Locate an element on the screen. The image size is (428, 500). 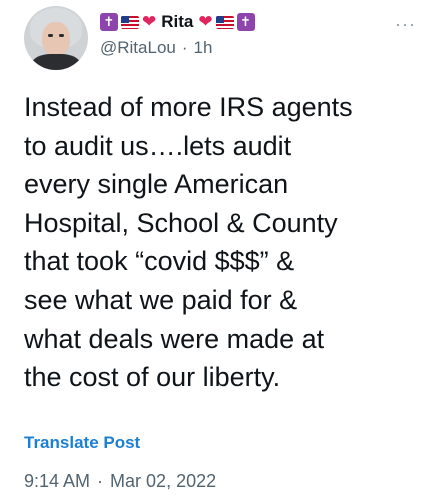
avatar-shirt is located at coordinates (56, 62).